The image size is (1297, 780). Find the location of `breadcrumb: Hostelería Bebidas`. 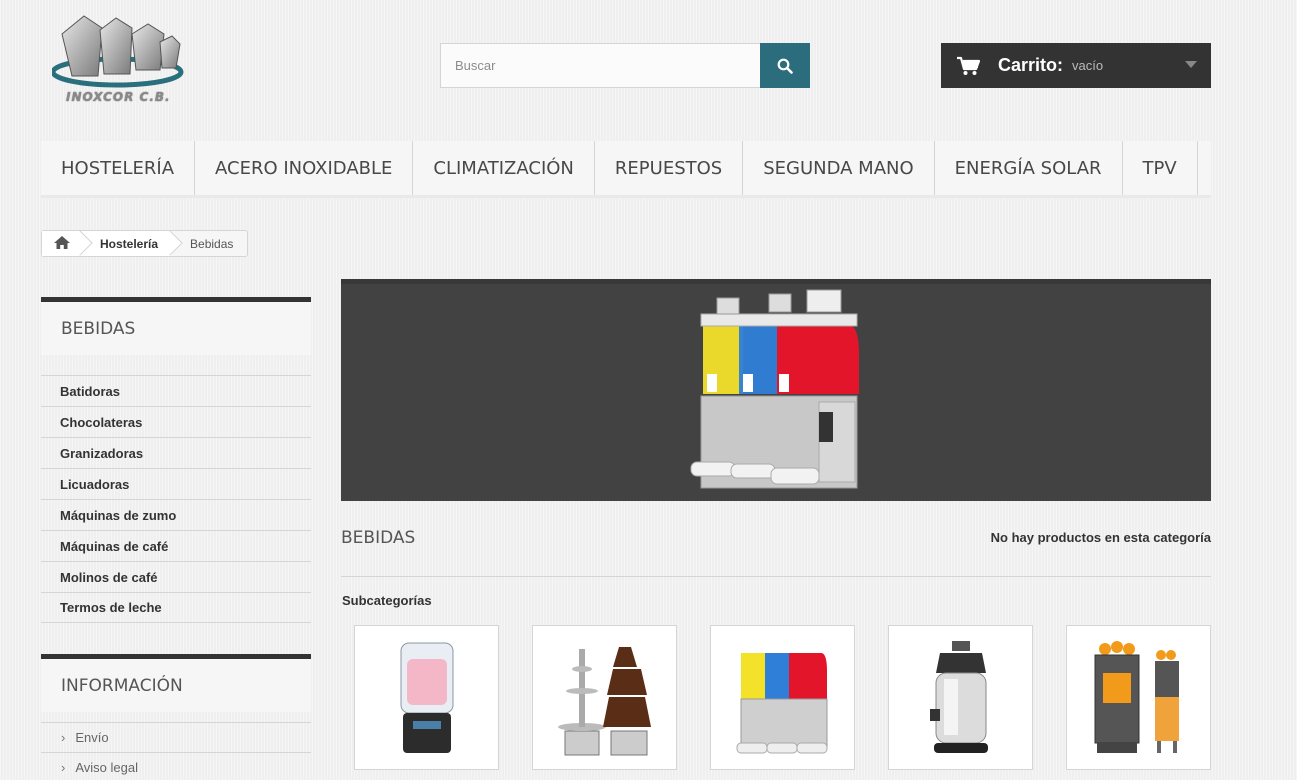

breadcrumb: Hostelería Bebidas is located at coordinates (145, 243).